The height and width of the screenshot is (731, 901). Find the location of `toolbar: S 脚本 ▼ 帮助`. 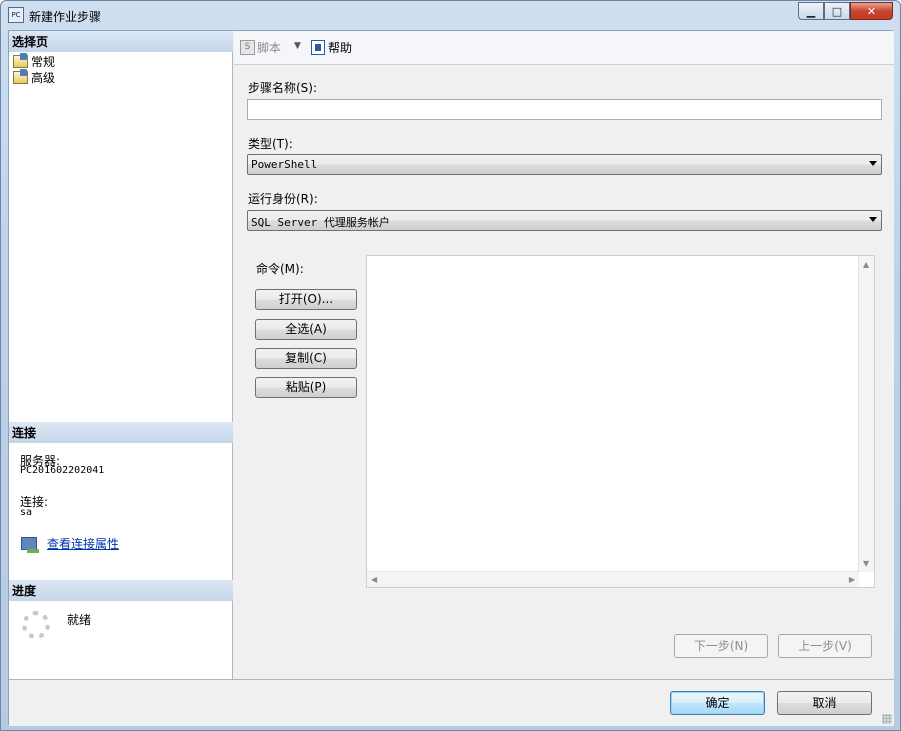

toolbar: S 脚本 ▼ 帮助 is located at coordinates (564, 48).